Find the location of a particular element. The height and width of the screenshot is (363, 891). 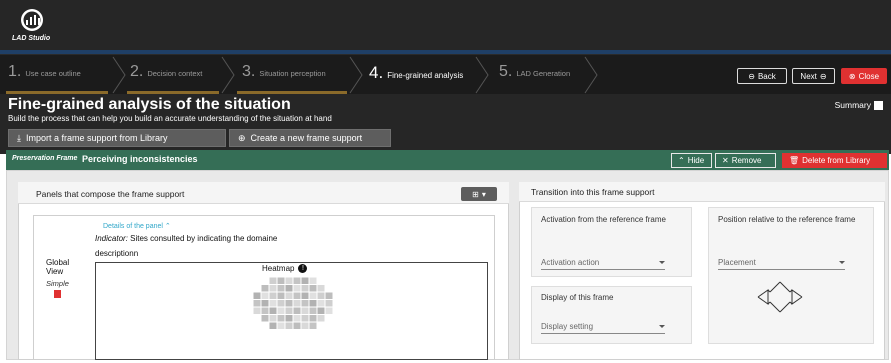

step-lad-generation: 5. LAD Generation is located at coordinates (534, 76).